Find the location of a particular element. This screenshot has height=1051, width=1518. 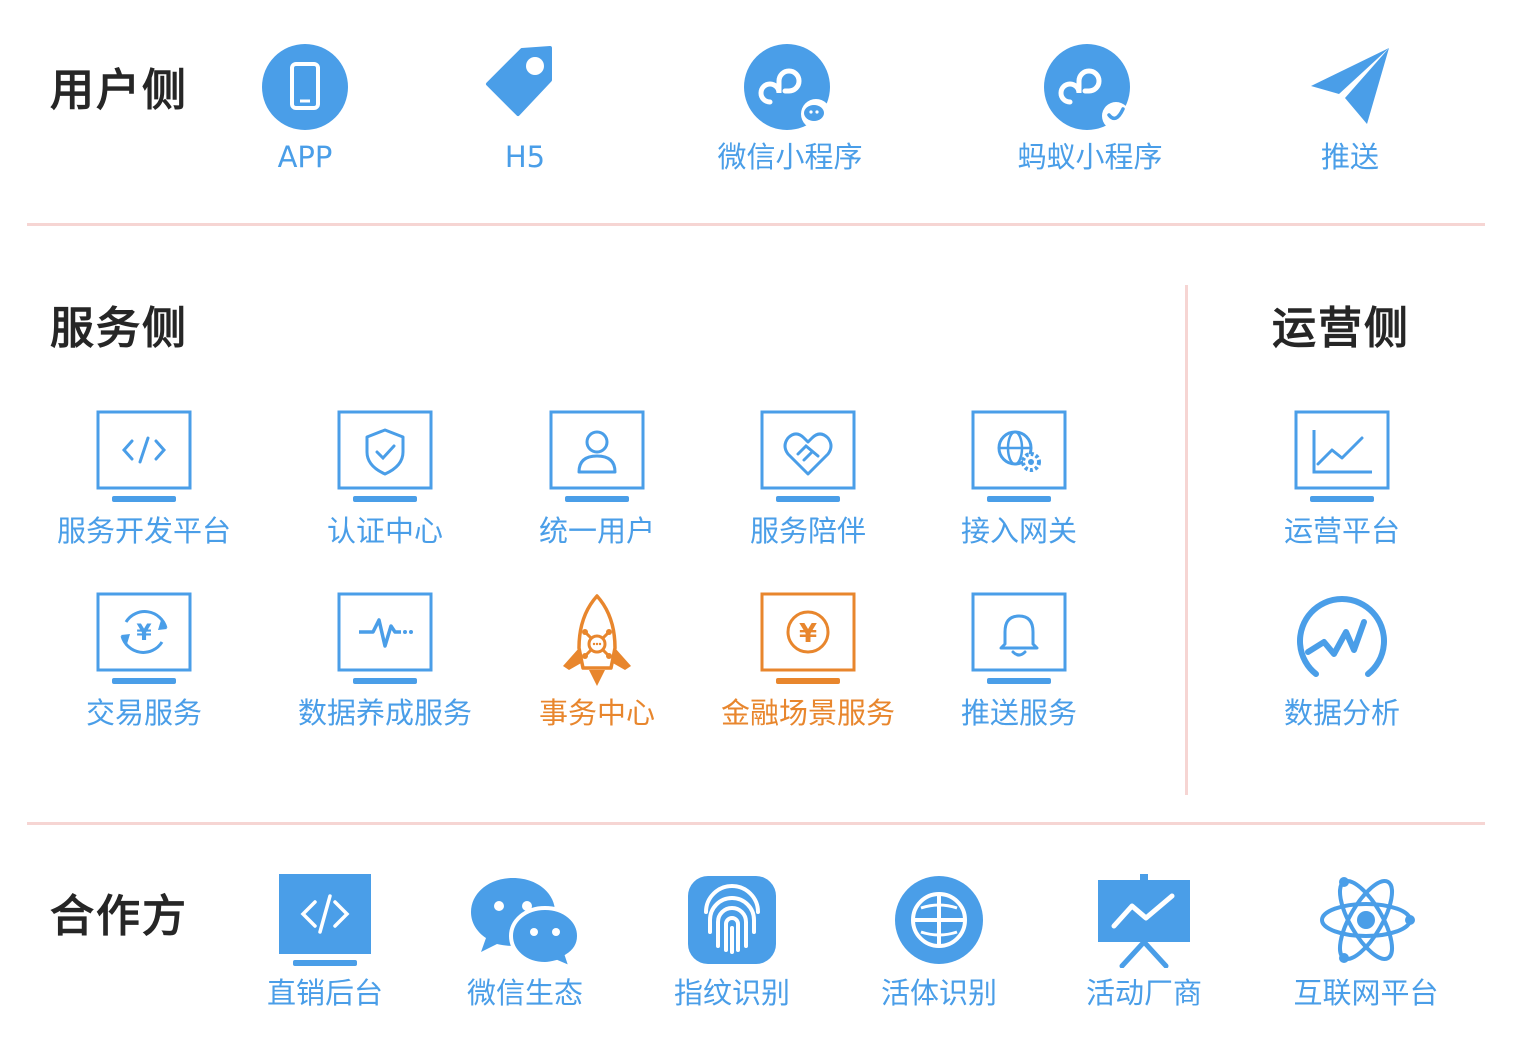

service-item-label: 服务陪伴 is located at coordinates (807, 531).